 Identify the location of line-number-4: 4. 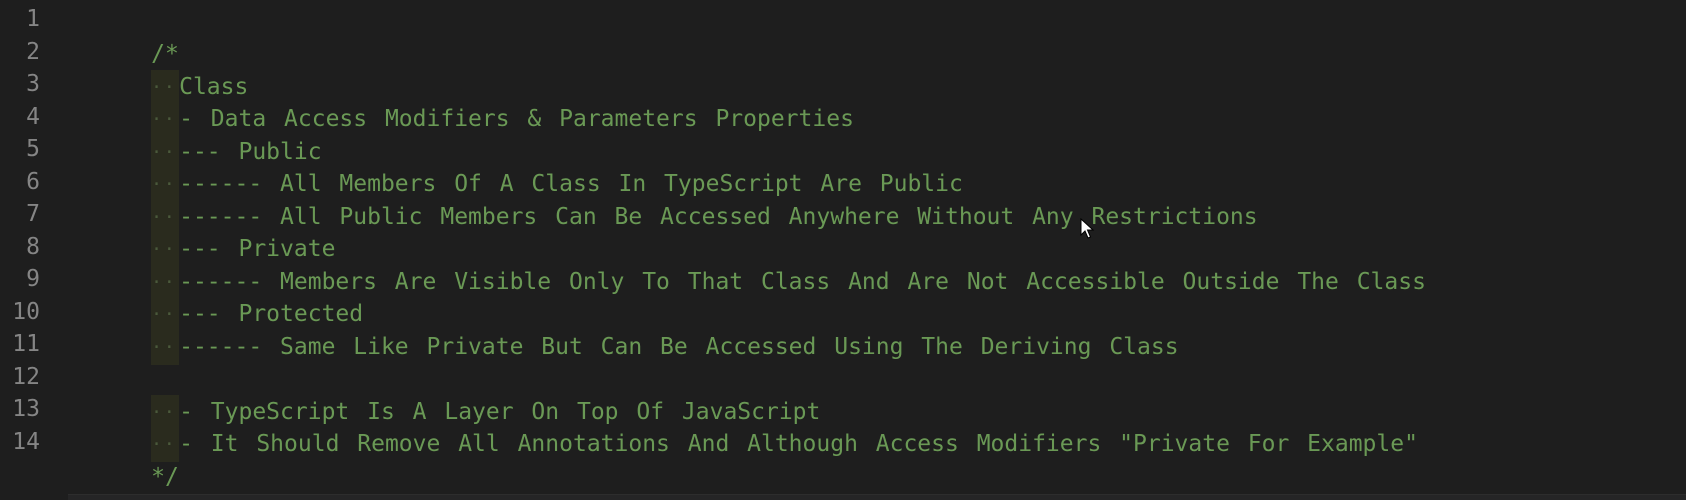
(33, 117).